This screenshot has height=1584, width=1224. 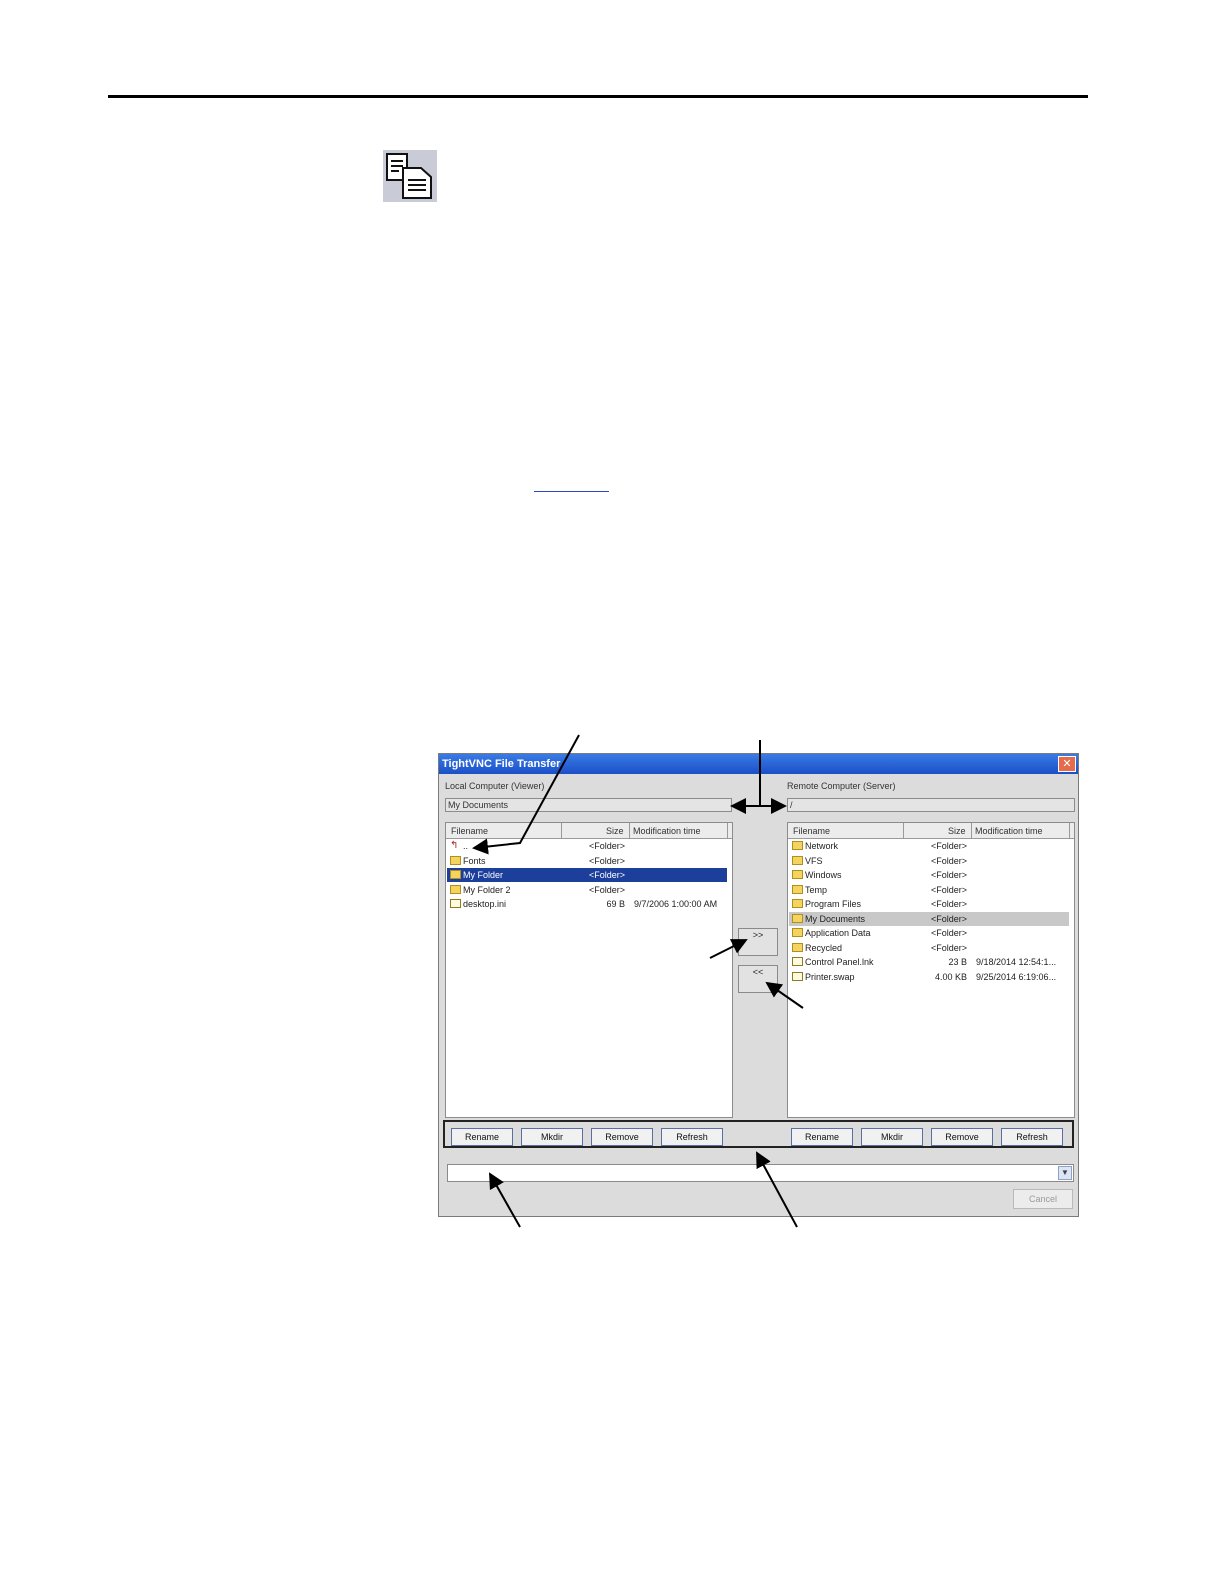 I want to click on callout-arrow-upload, so click(x=728, y=949).